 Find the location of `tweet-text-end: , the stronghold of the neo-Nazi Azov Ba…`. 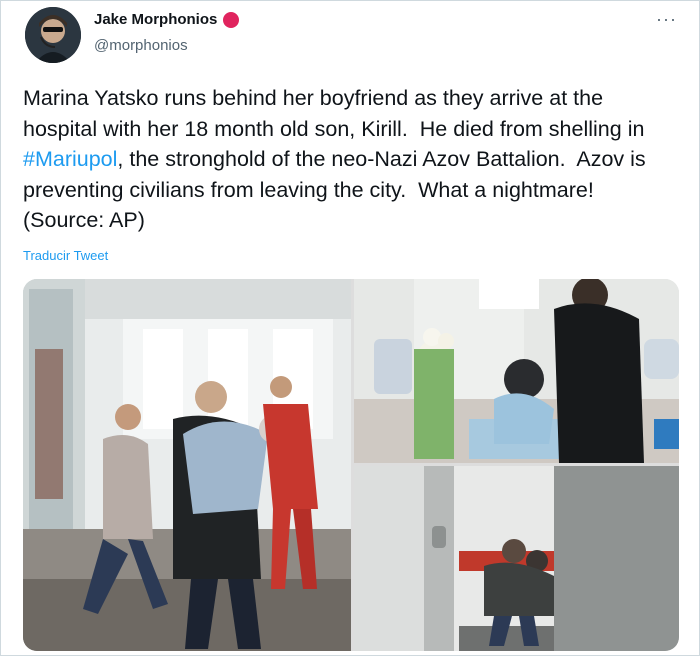

tweet-text-end: , the stronghold of the neo-Nazi Azov Ba… is located at coordinates (337, 189).